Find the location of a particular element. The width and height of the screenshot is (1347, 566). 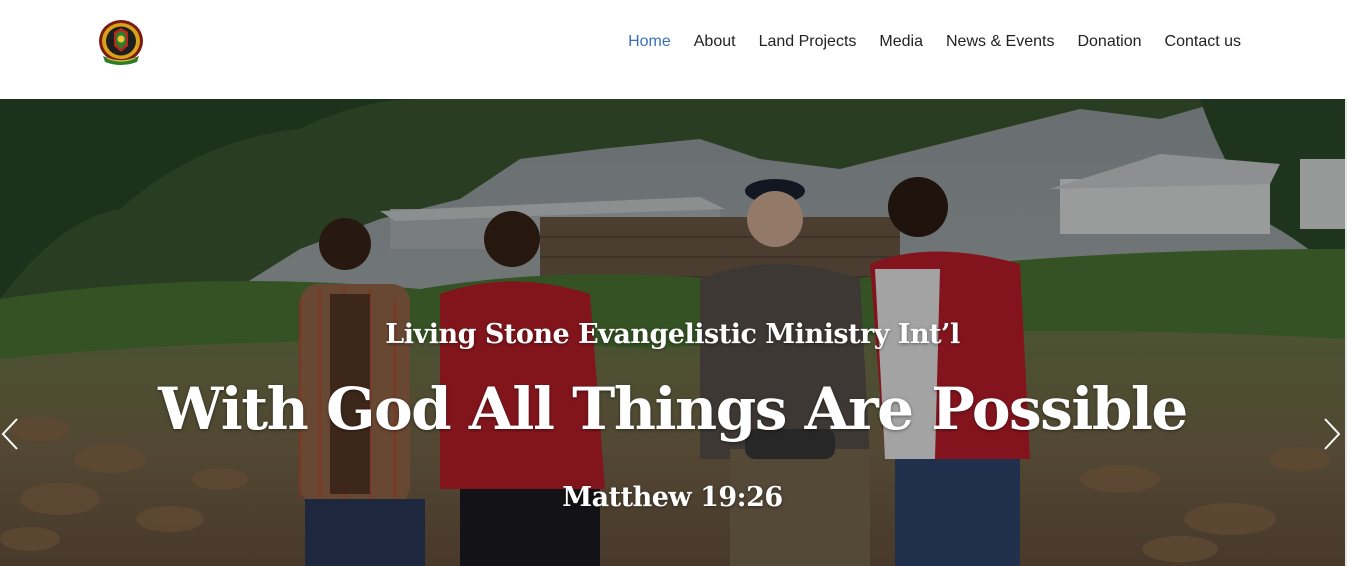

chevron-right-icon is located at coordinates (1332, 434).